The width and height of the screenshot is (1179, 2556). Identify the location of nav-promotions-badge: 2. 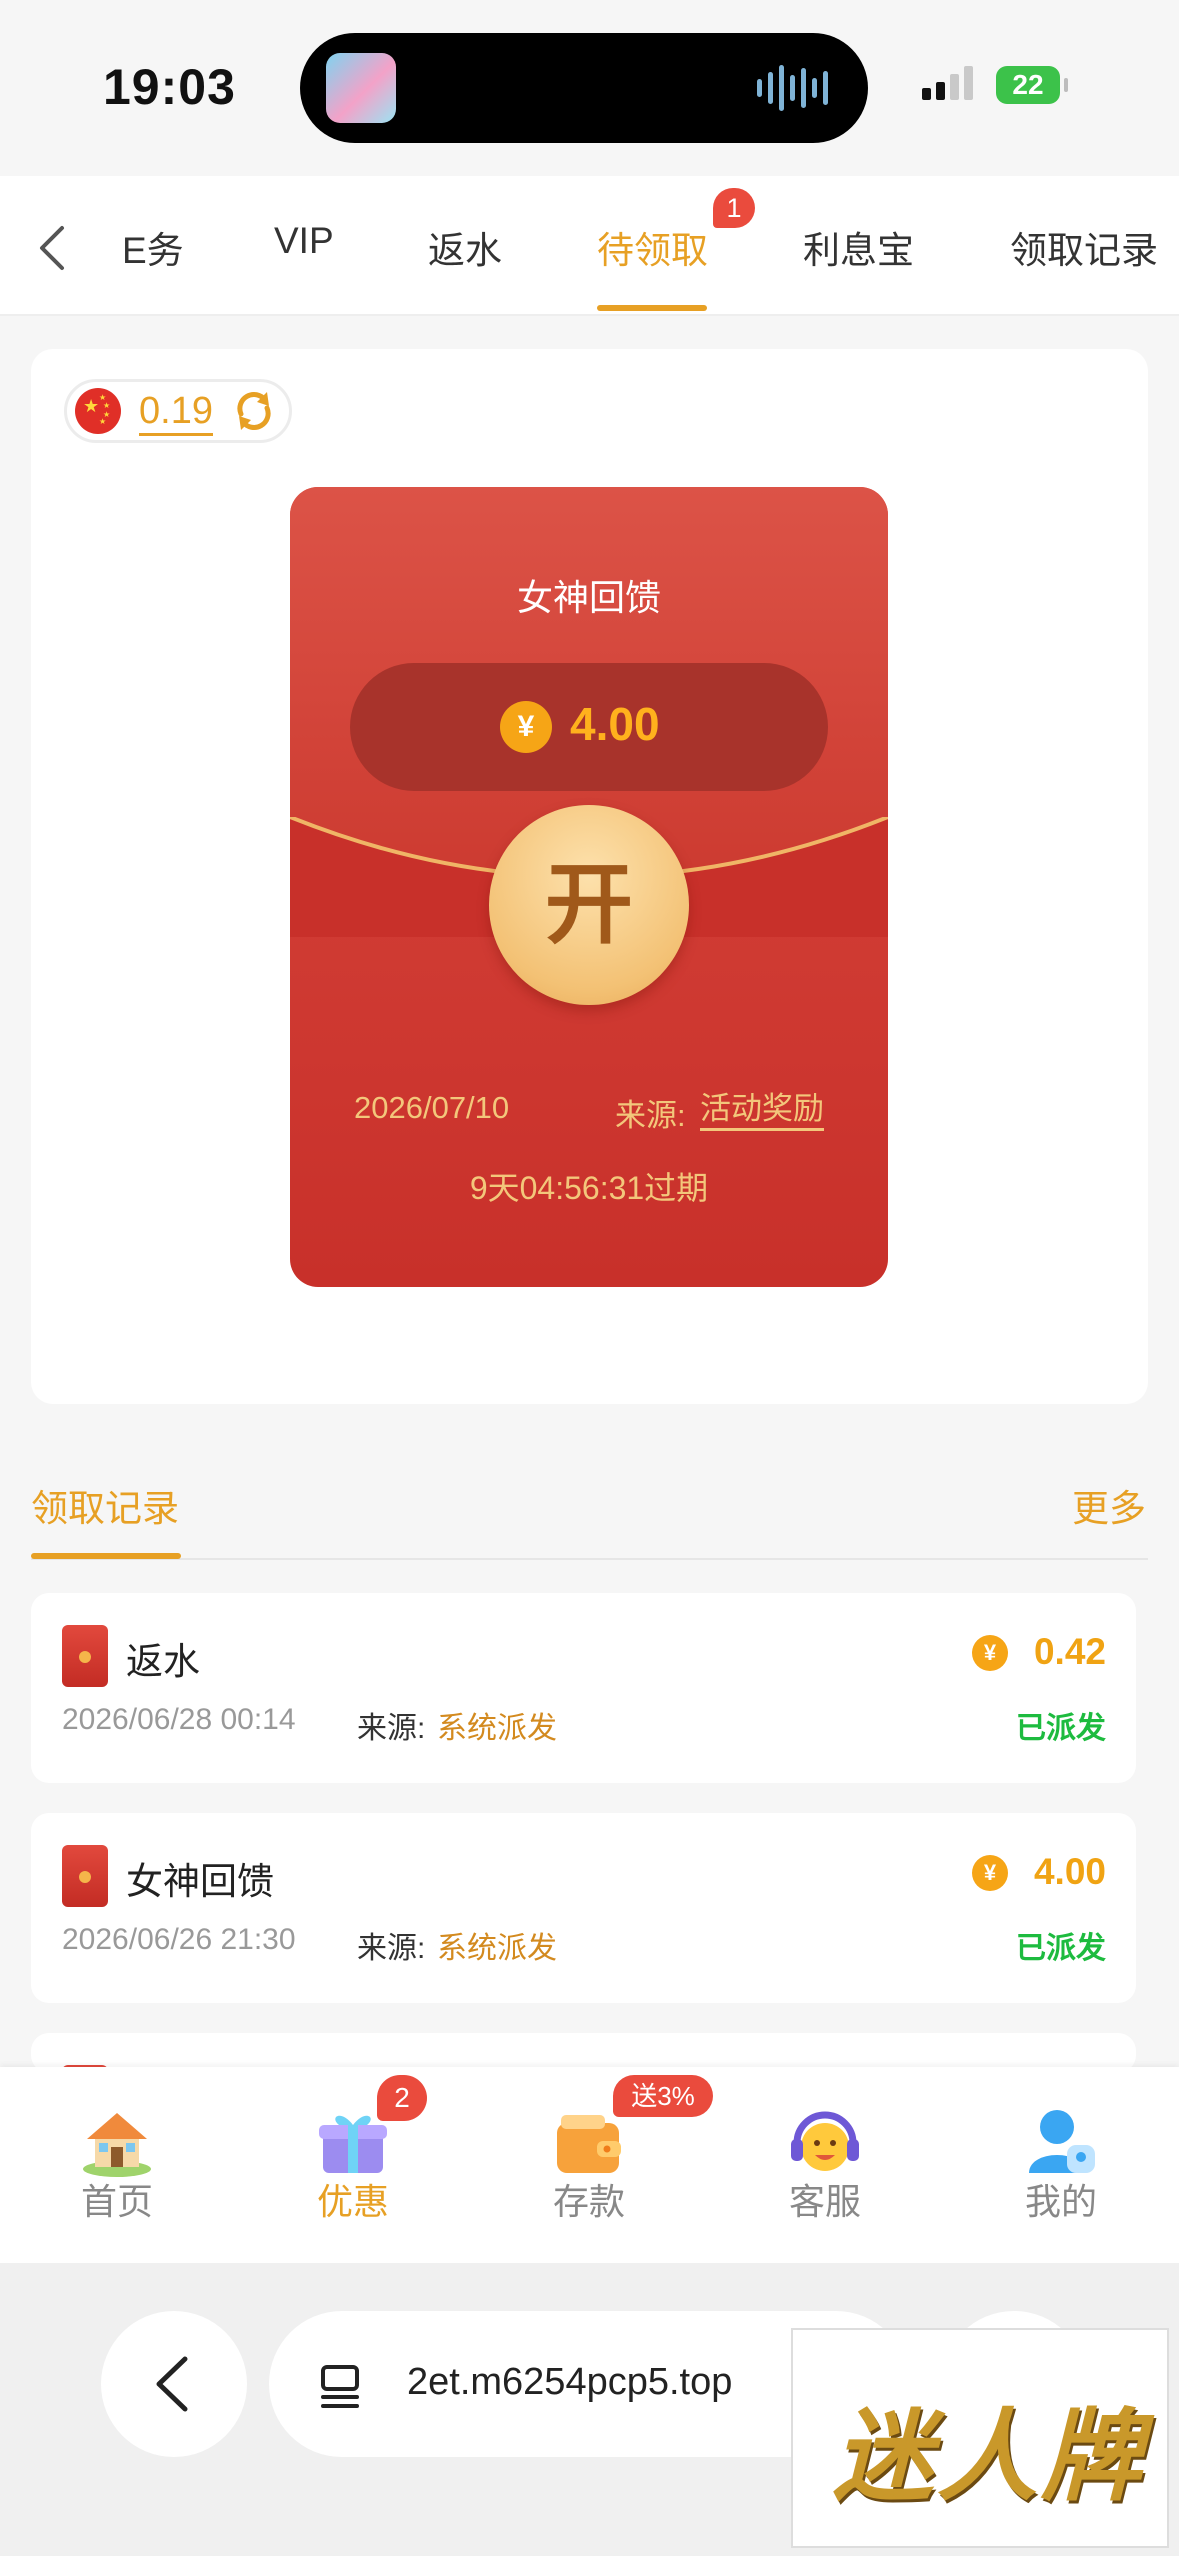
(402, 2098).